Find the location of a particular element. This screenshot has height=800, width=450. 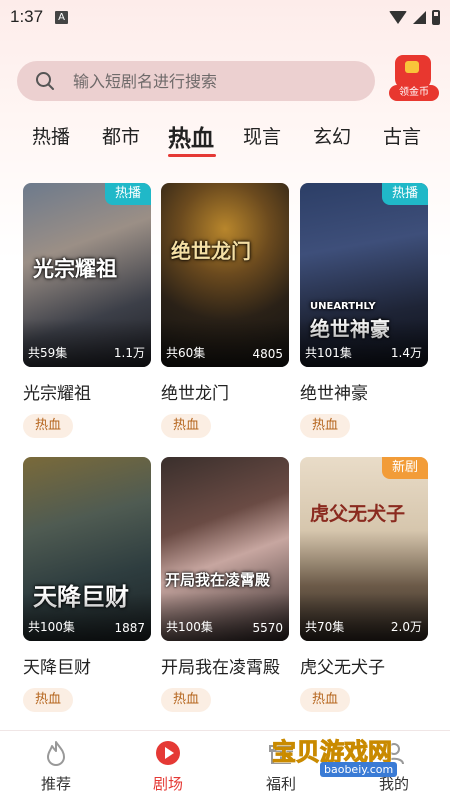

view-count: 4805 is located at coordinates (267, 354).